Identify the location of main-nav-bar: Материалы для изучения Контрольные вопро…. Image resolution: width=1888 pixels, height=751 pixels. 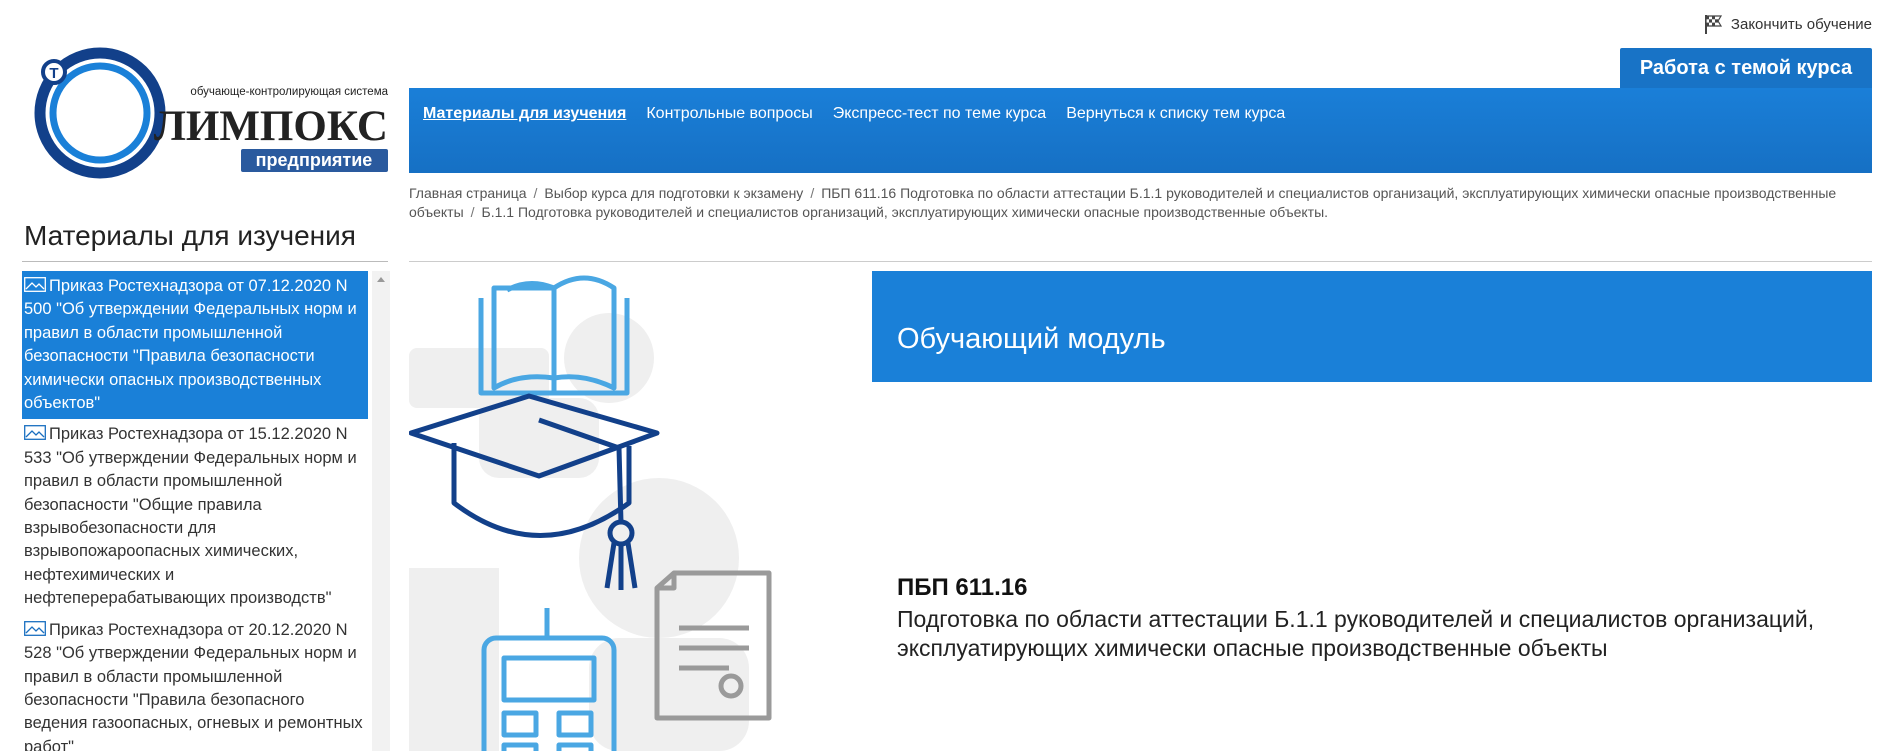
(1140, 130).